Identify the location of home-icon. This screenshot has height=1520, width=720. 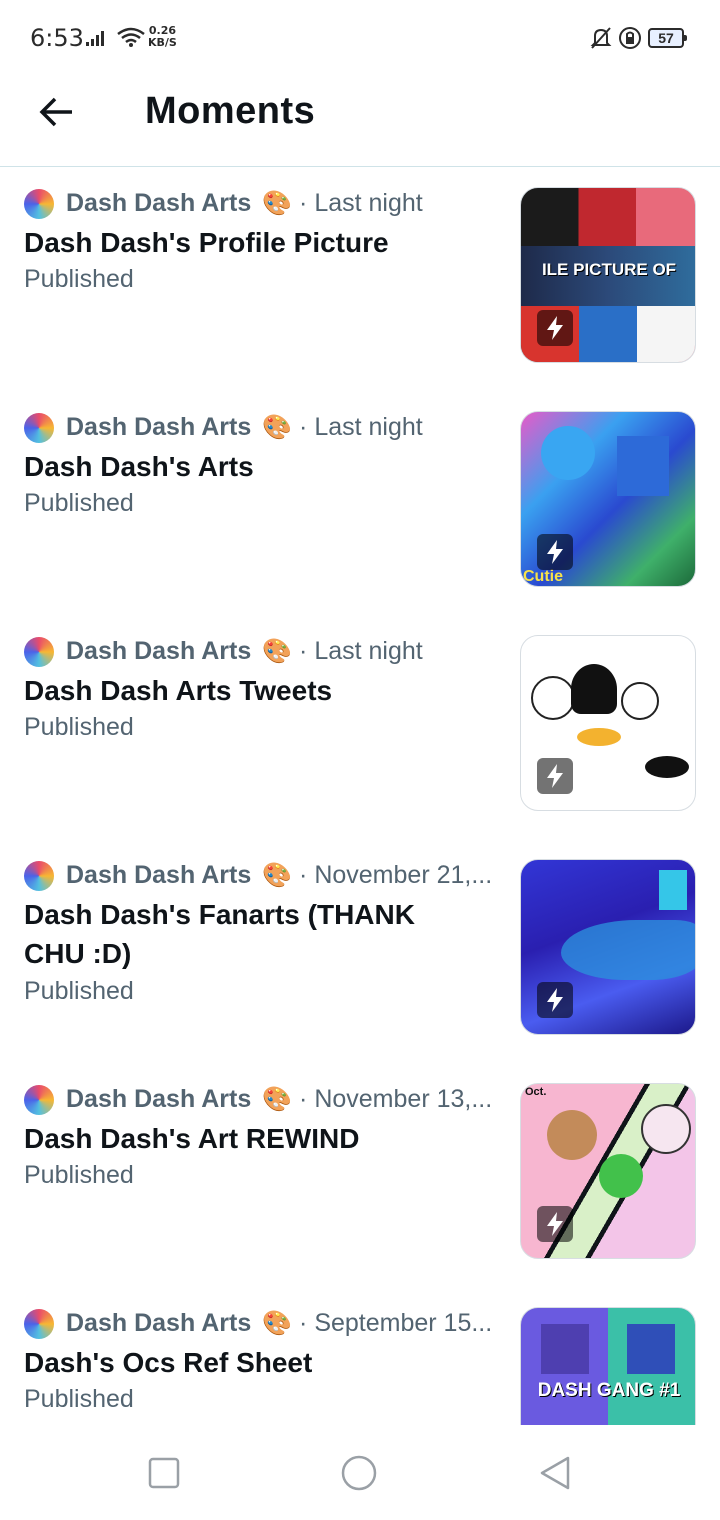
(359, 1473).